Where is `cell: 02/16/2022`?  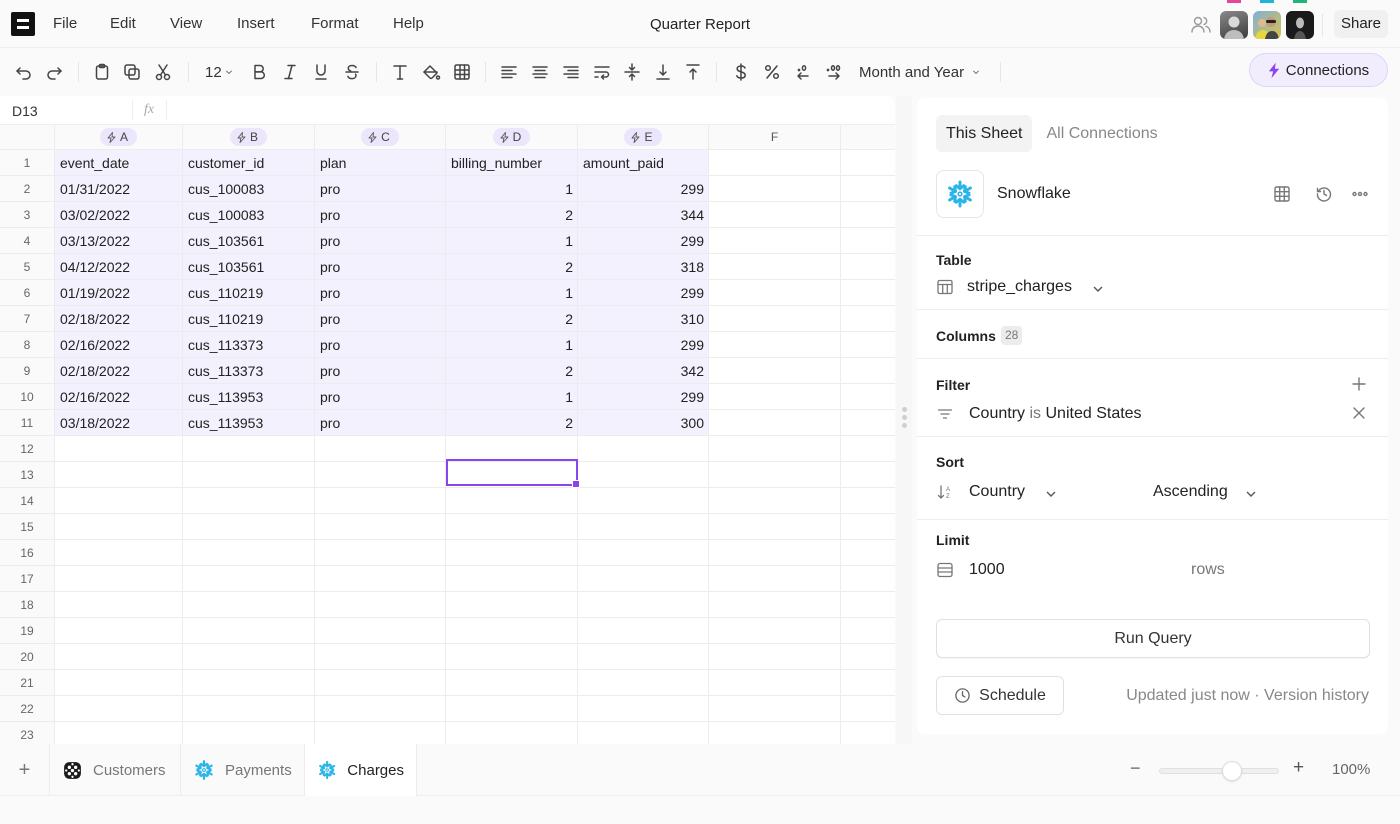 cell: 02/16/2022 is located at coordinates (119, 345).